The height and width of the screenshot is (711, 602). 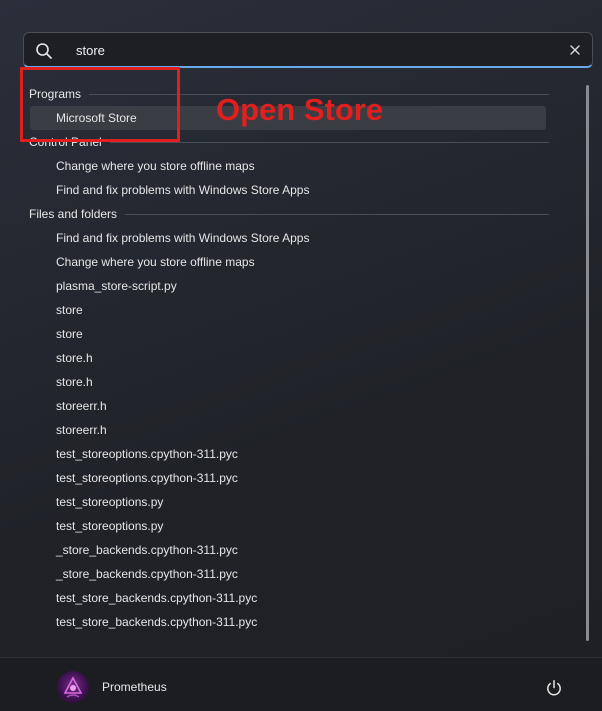 I want to click on scrollbar, so click(x=587, y=363).